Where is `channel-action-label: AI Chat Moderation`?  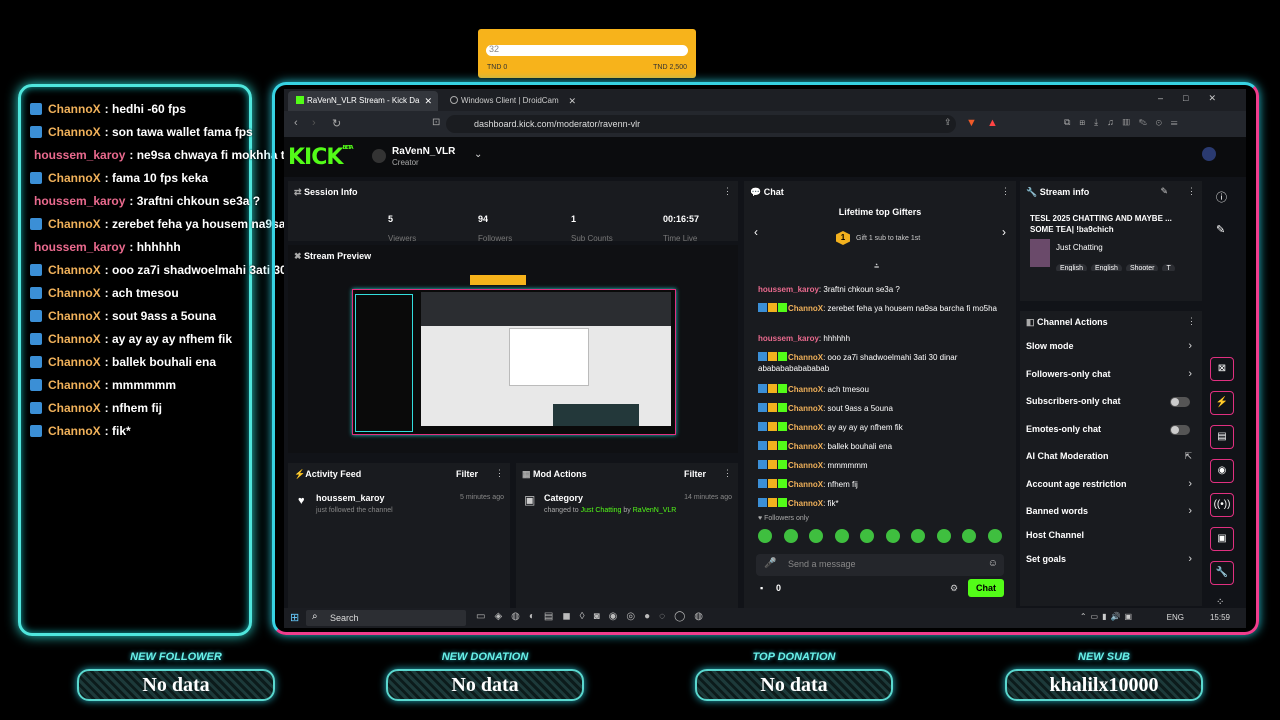
channel-action-label: AI Chat Moderation is located at coordinates (1067, 456).